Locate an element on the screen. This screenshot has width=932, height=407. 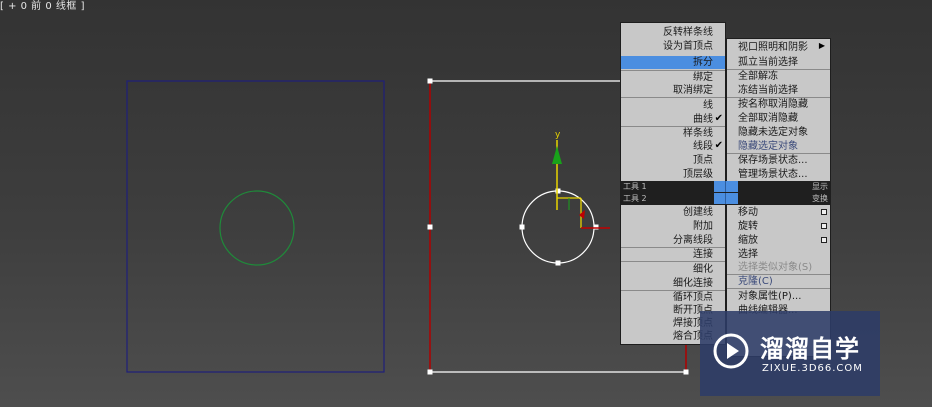
submenu-arrow-icon: ▶ is located at coordinates (821, 45).